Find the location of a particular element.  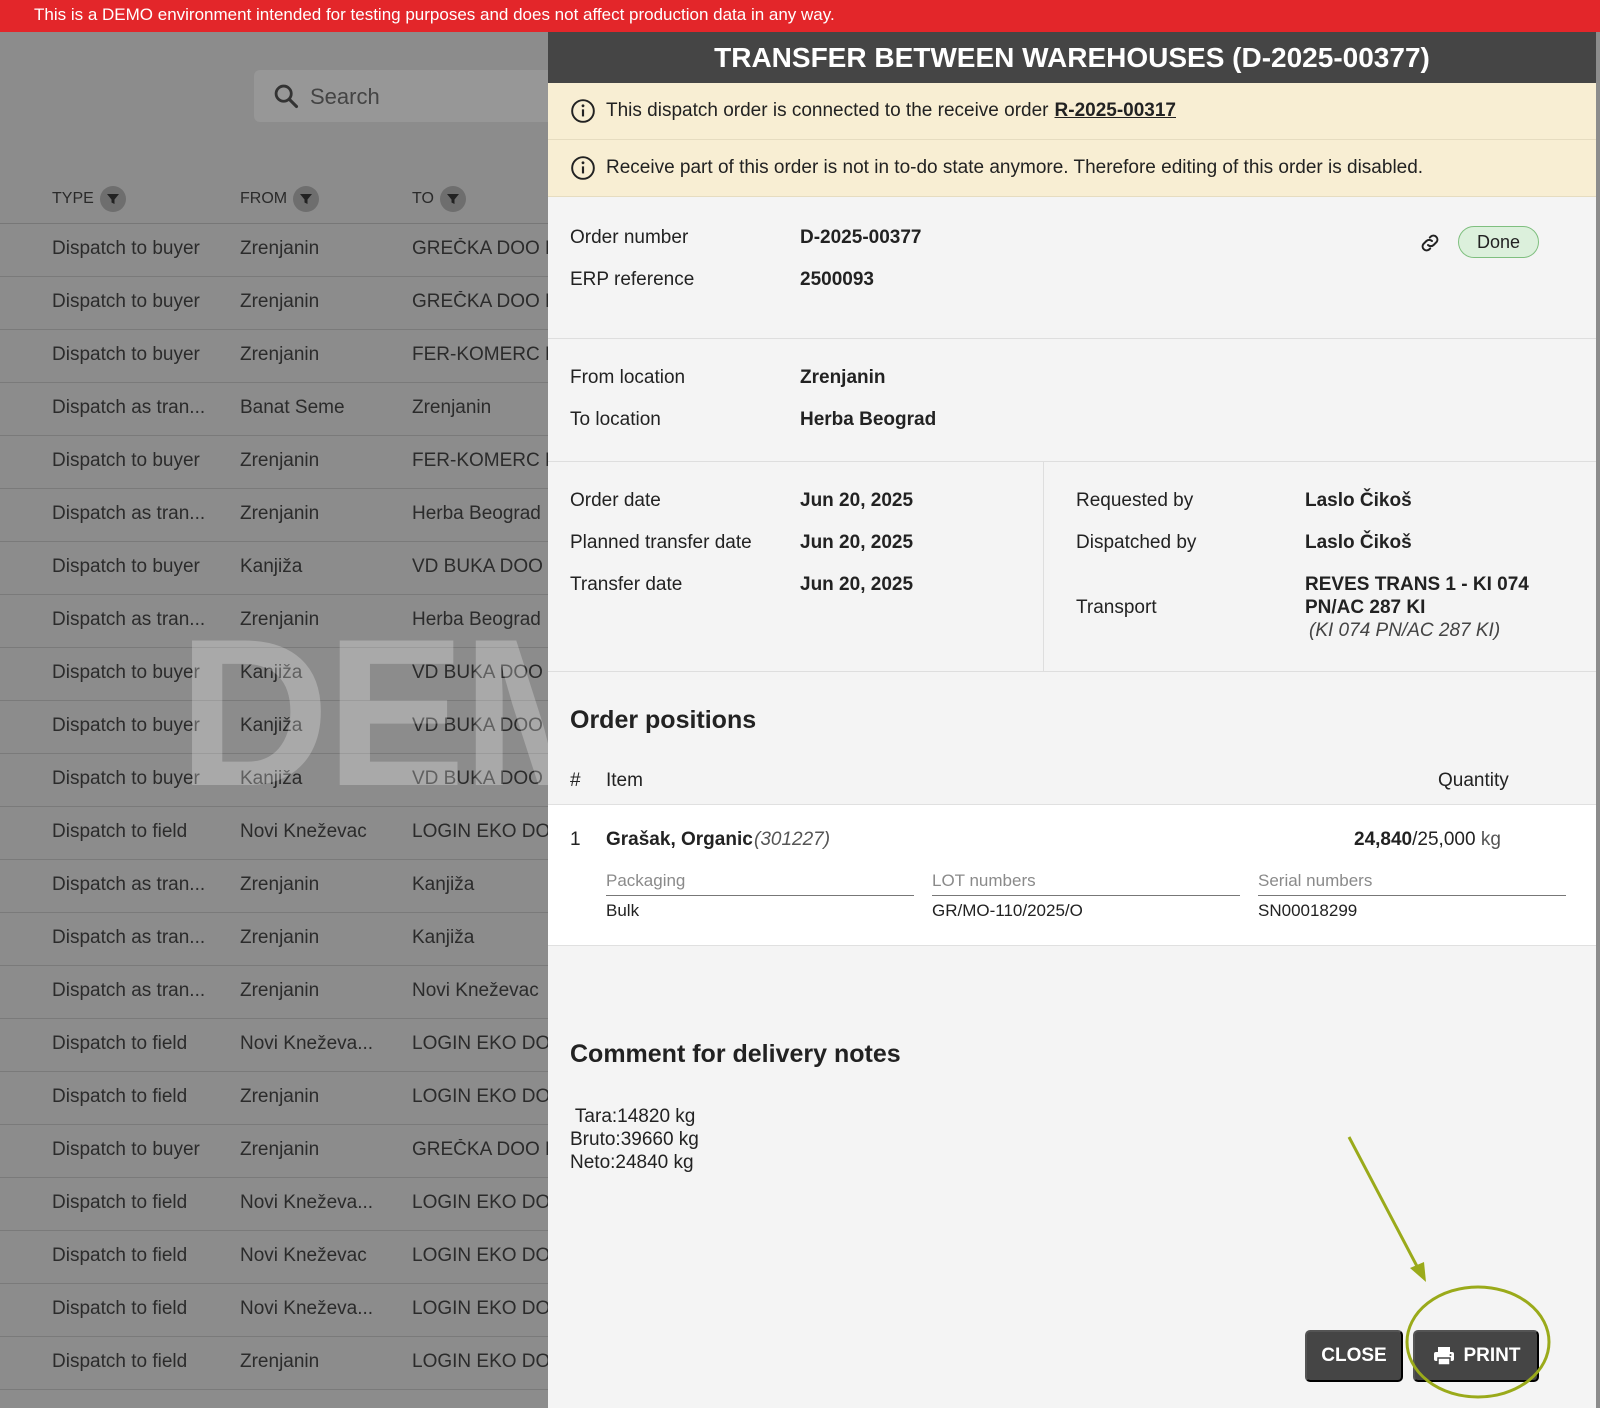

column-header-to: TO is located at coordinates (439, 199).